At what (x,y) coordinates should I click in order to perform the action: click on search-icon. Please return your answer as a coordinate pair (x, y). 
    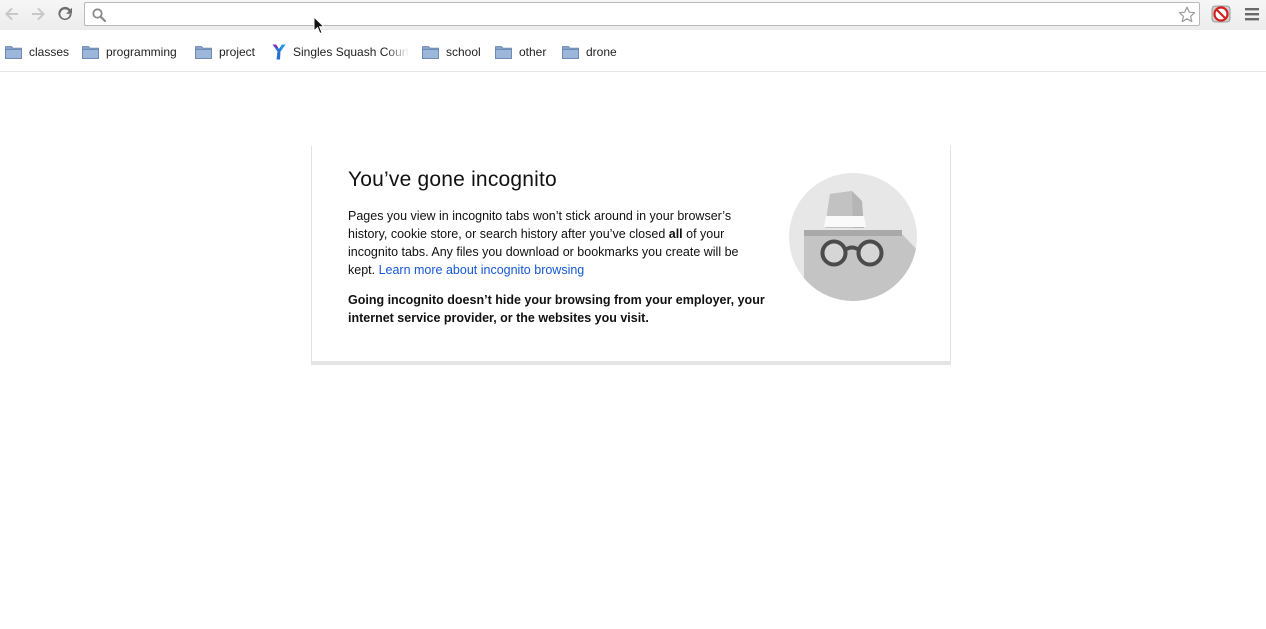
    Looking at the image, I should click on (99, 15).